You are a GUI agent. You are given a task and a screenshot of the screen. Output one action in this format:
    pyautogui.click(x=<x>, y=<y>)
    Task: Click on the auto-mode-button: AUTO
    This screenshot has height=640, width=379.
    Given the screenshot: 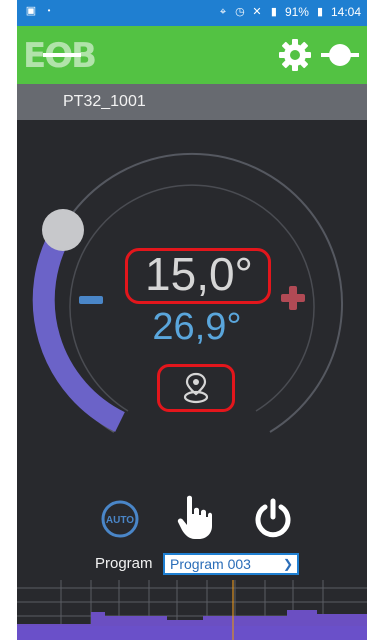 What is the action you would take?
    pyautogui.click(x=120, y=519)
    